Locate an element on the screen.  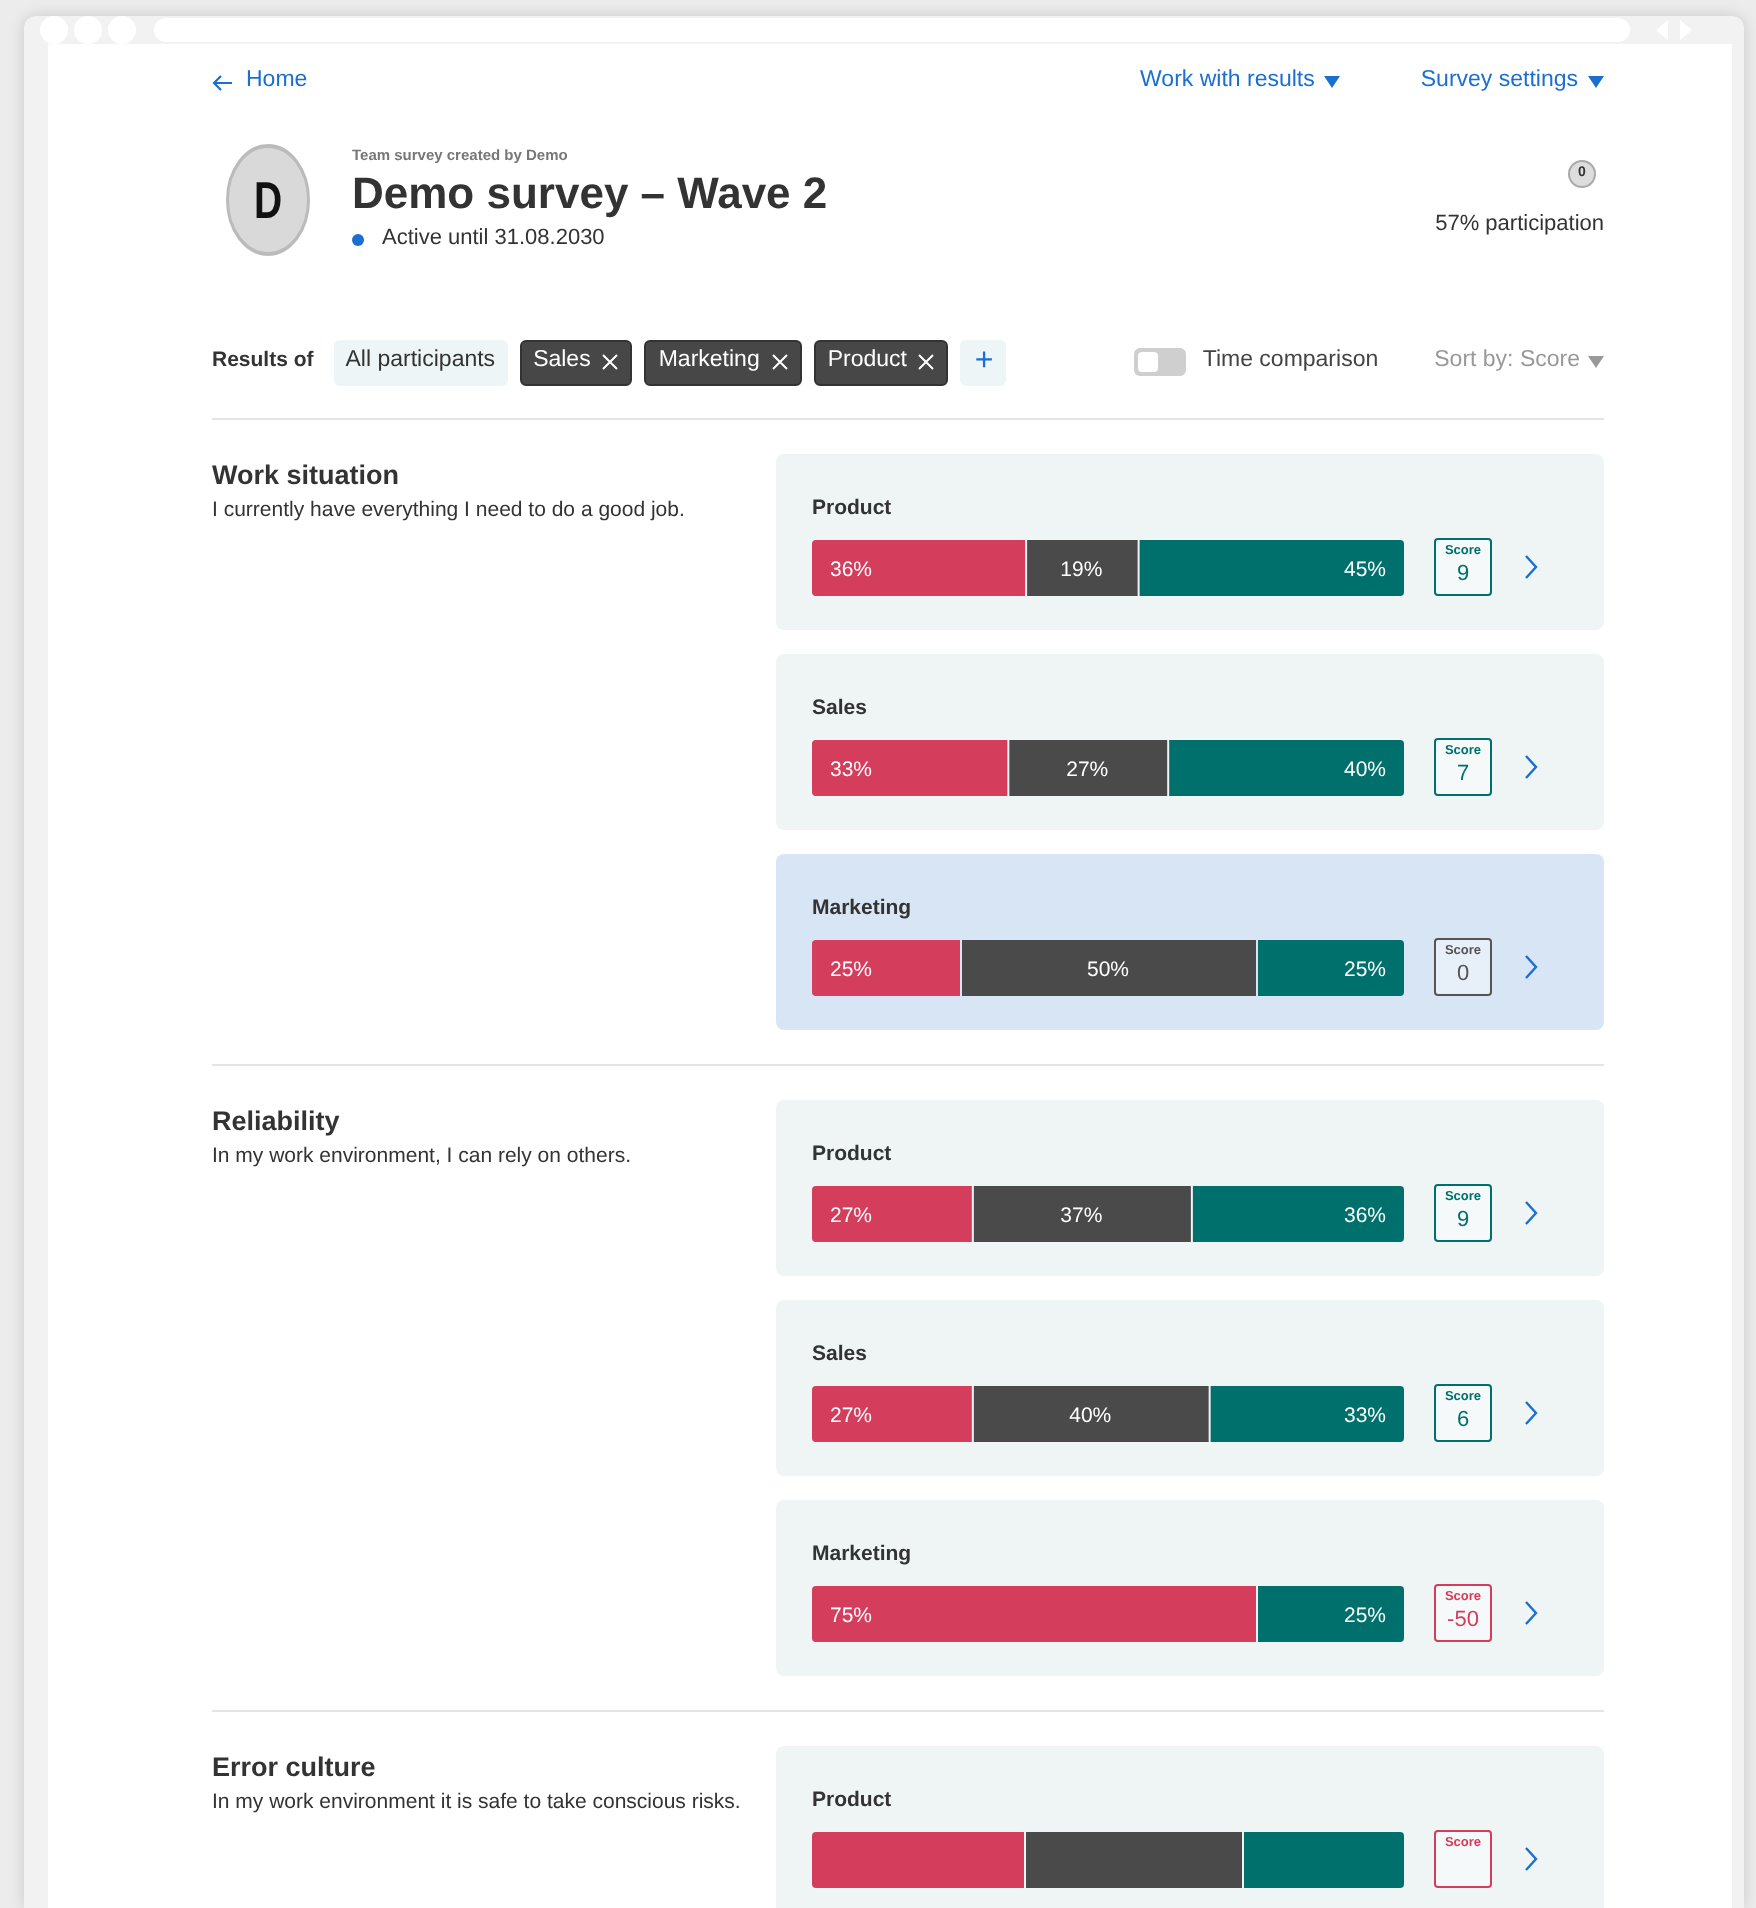
data-label: 50% is located at coordinates (1108, 969).